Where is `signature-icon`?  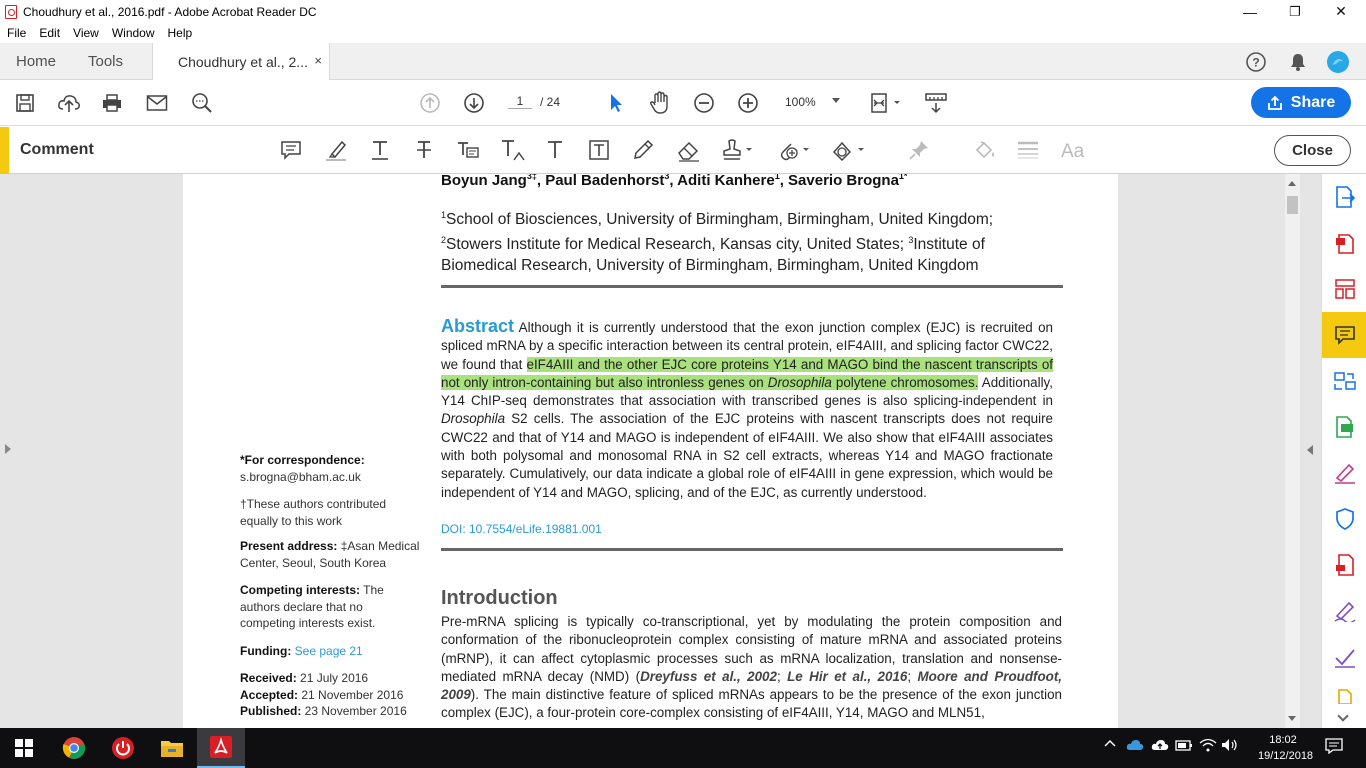
signature-icon is located at coordinates (1344, 611).